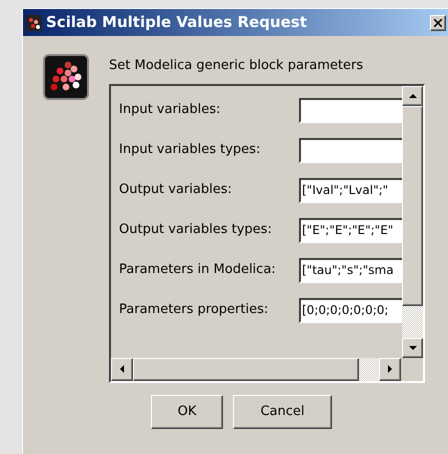  I want to click on field-label: Input variables:, so click(170, 110).